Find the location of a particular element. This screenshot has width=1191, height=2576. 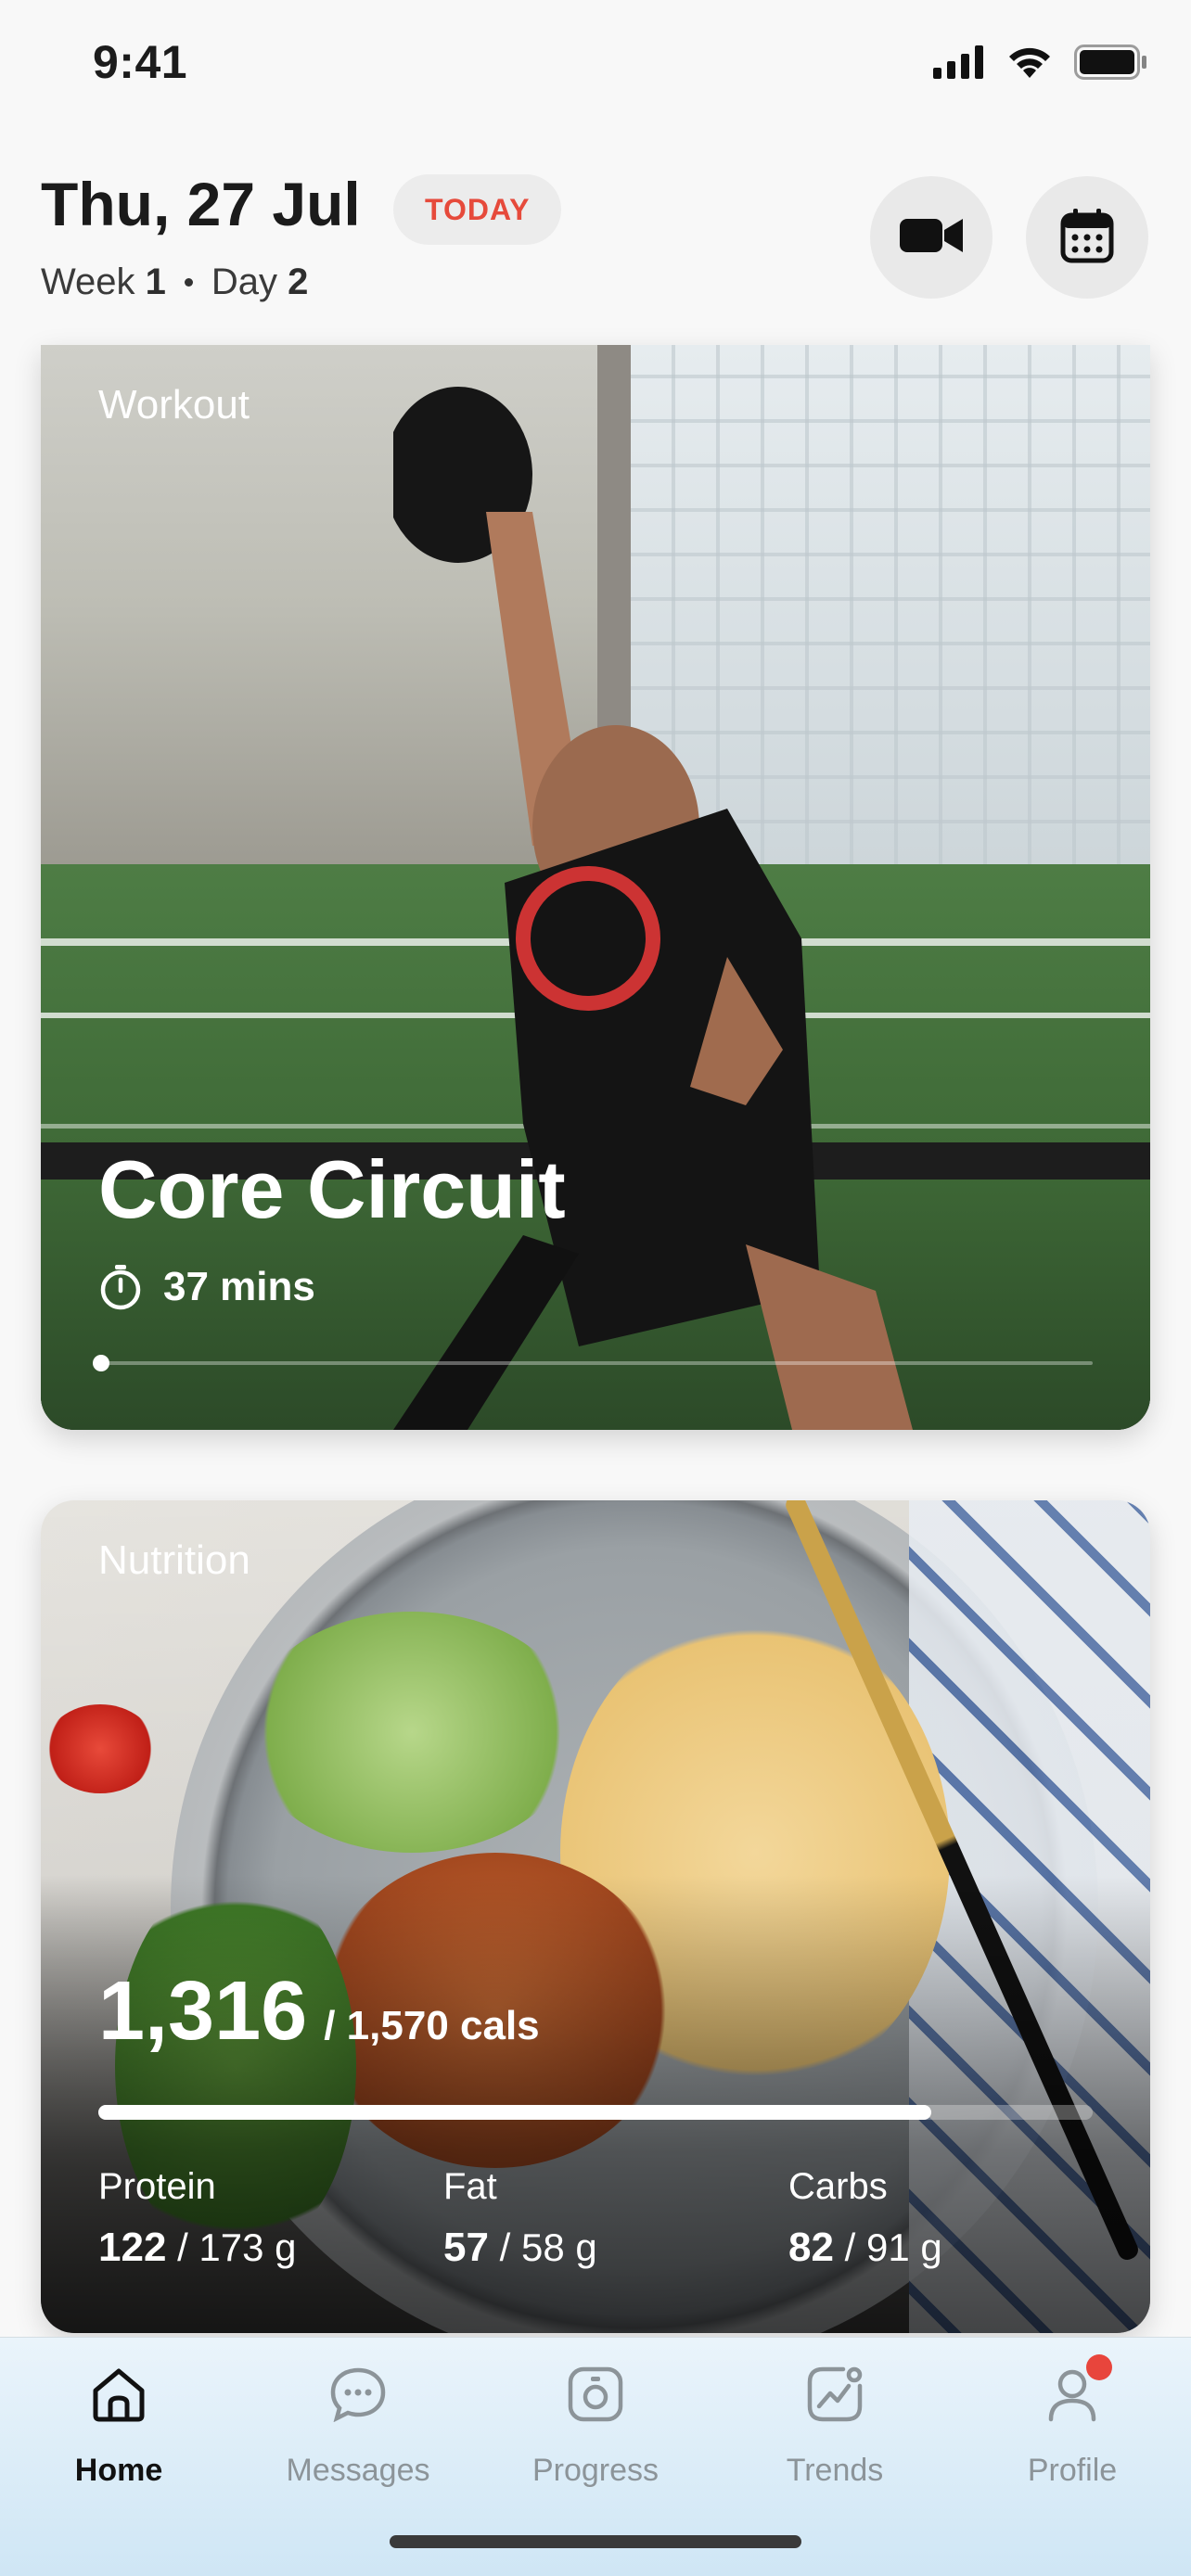

macro-amount: 57 is located at coordinates (466, 2247).